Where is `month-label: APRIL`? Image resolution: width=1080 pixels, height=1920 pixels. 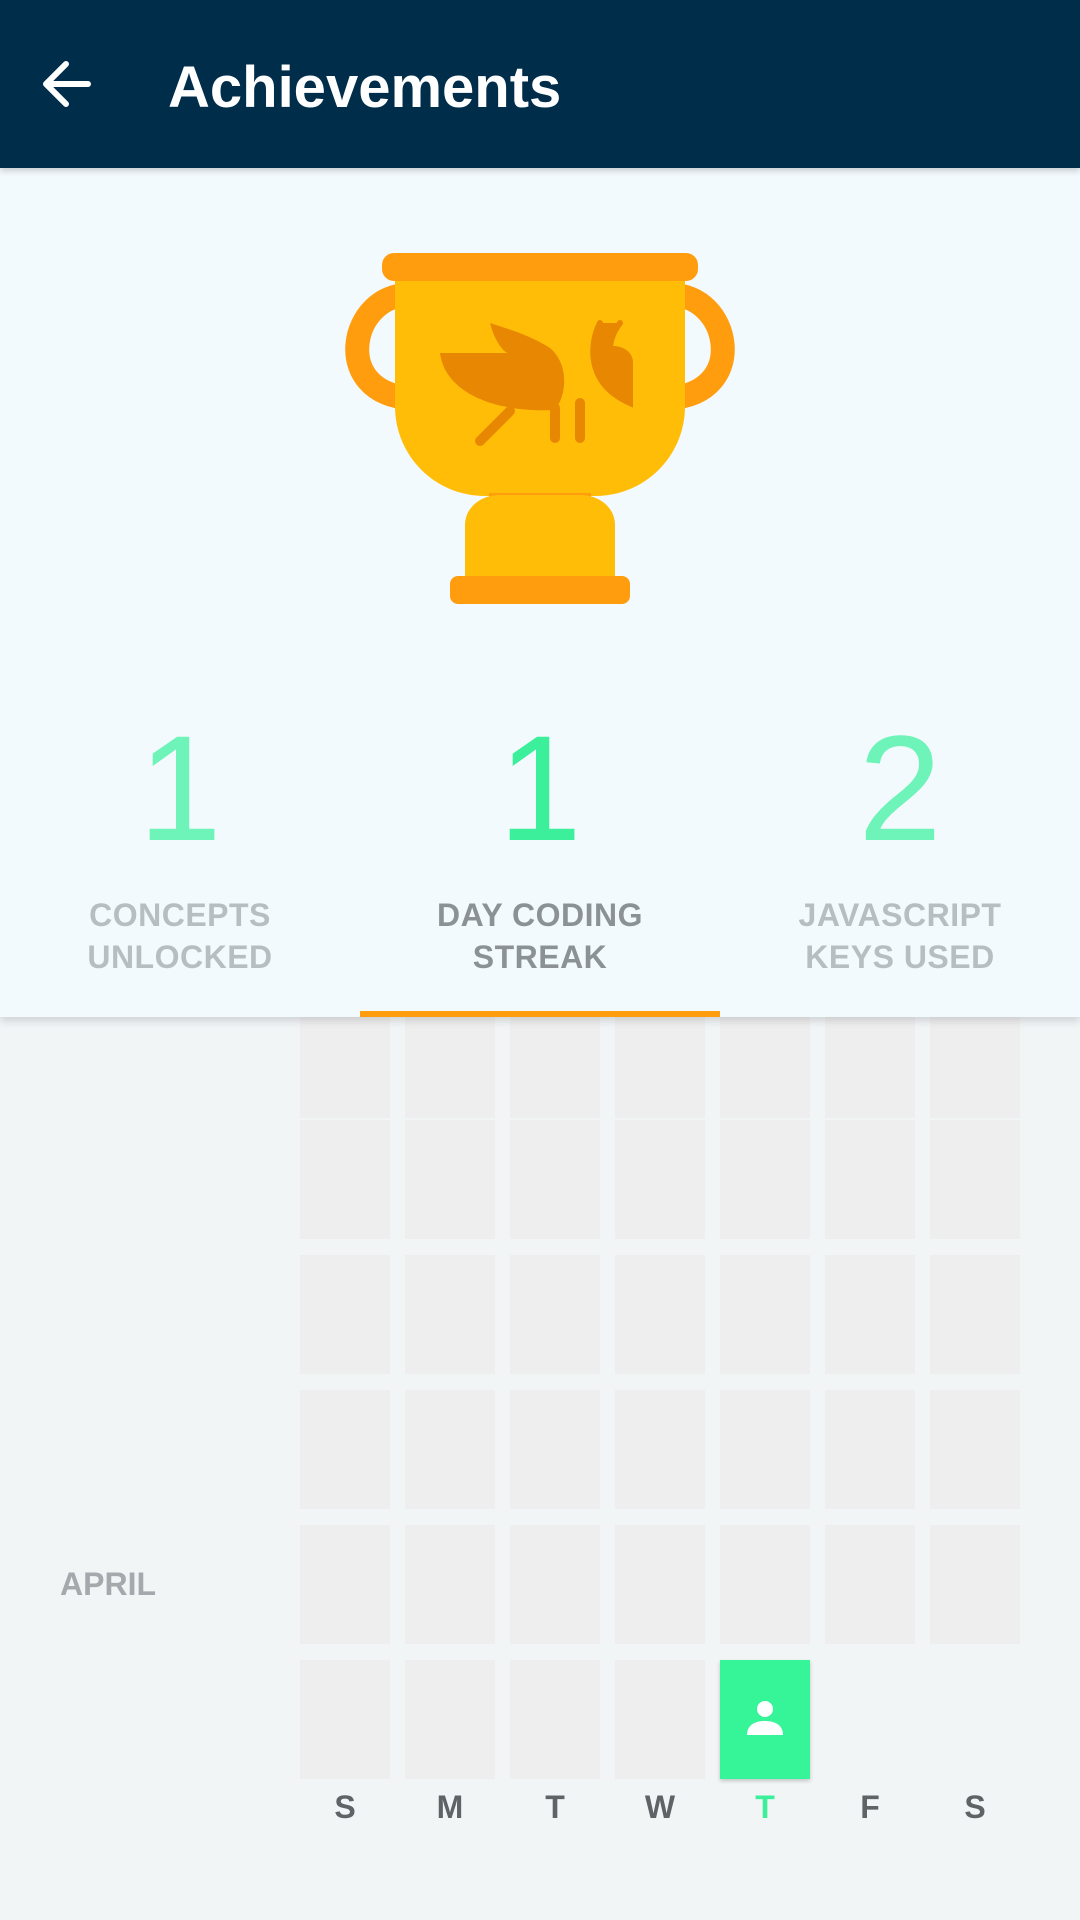
month-label: APRIL is located at coordinates (108, 1584).